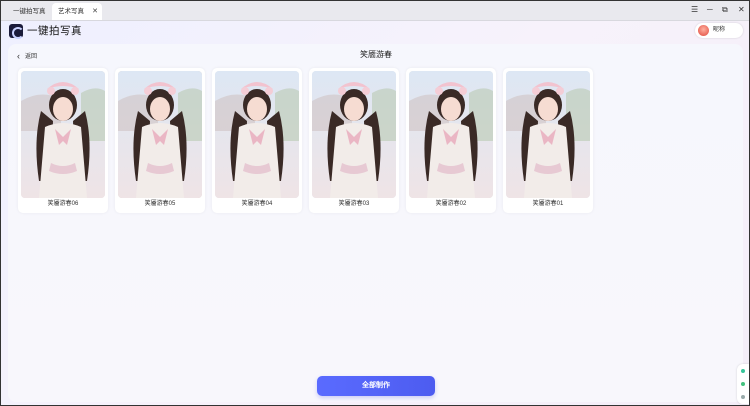 The width and height of the screenshot is (750, 406). Describe the element at coordinates (375, 11) in the screenshot. I see `tab-strip: 一键拍写真 艺术写真 ✕ ☰ ─ ⧉ ✕` at that location.